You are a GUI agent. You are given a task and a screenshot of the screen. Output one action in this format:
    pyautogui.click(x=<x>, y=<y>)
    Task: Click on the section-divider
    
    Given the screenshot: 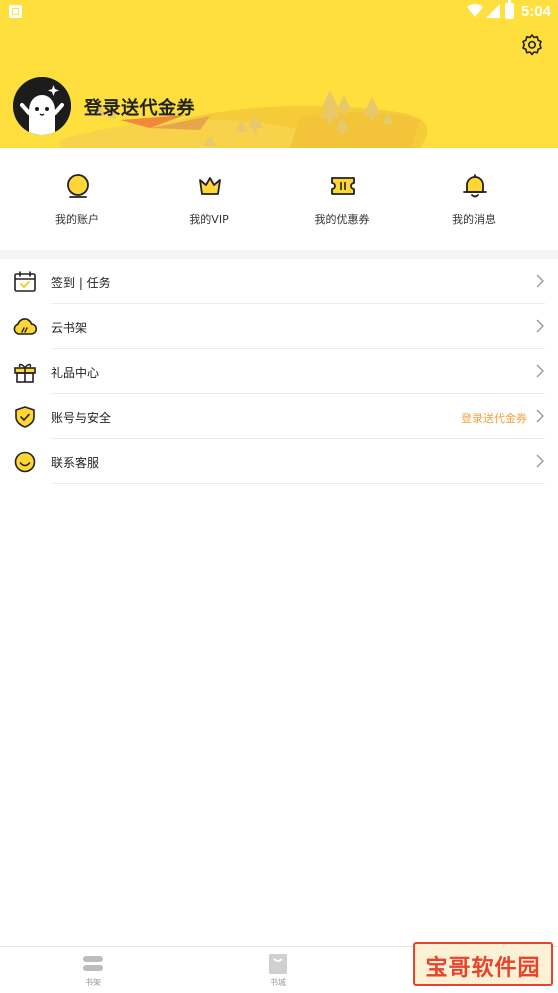 What is the action you would take?
    pyautogui.click(x=279, y=254)
    